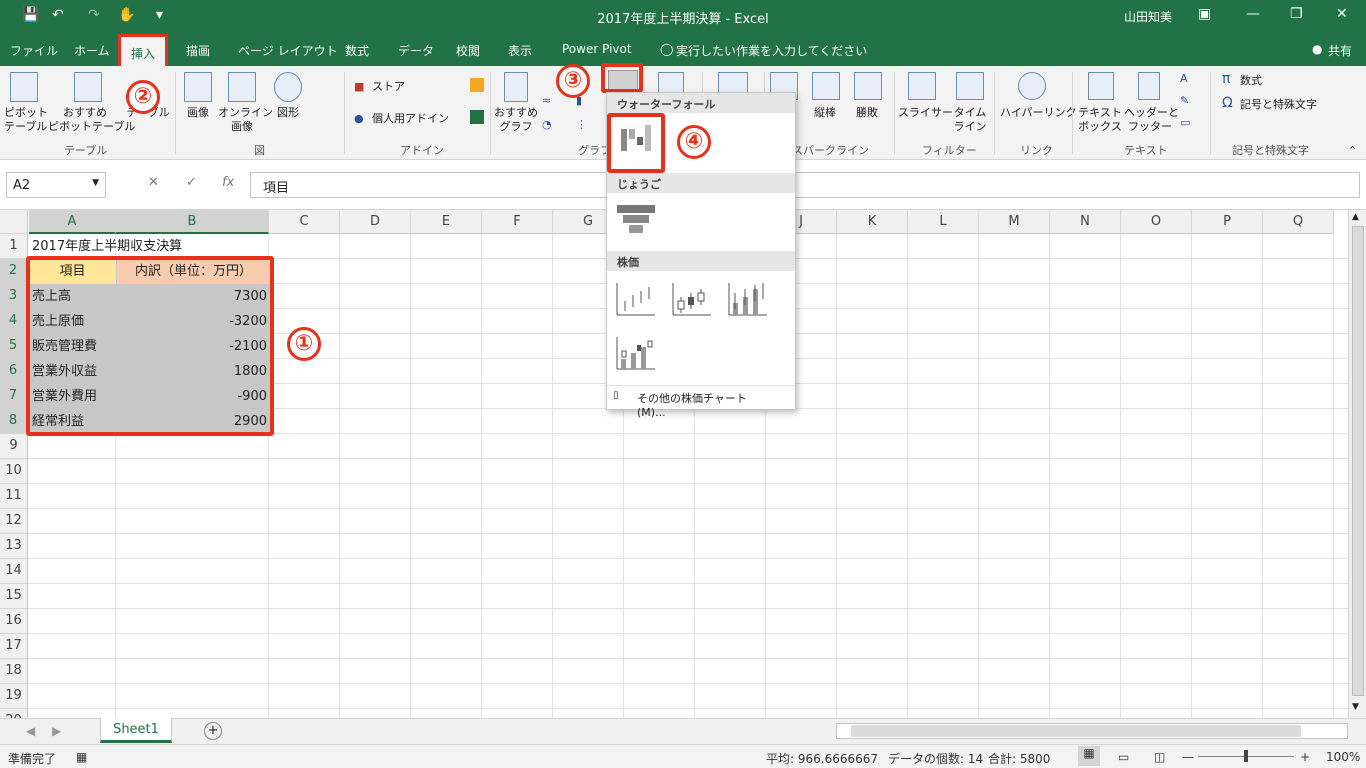 This screenshot has height=768, width=1366. I want to click on row-header: 14, so click(14, 571).